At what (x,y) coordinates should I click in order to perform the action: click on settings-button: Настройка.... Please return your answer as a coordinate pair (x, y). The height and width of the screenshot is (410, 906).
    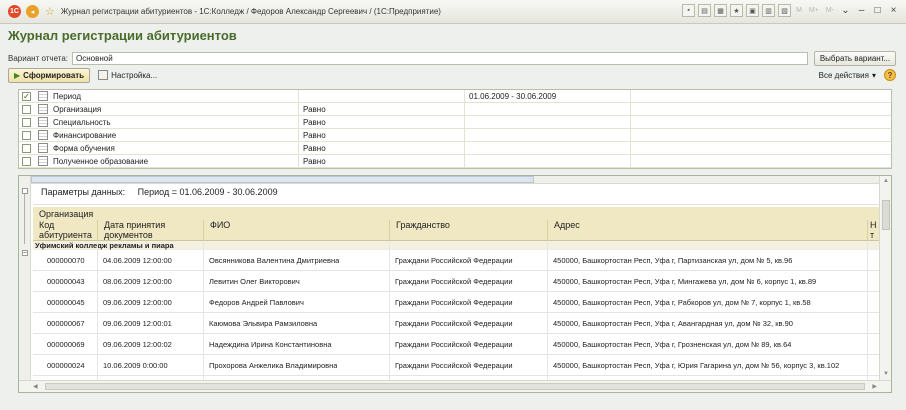
    Looking at the image, I should click on (127, 75).